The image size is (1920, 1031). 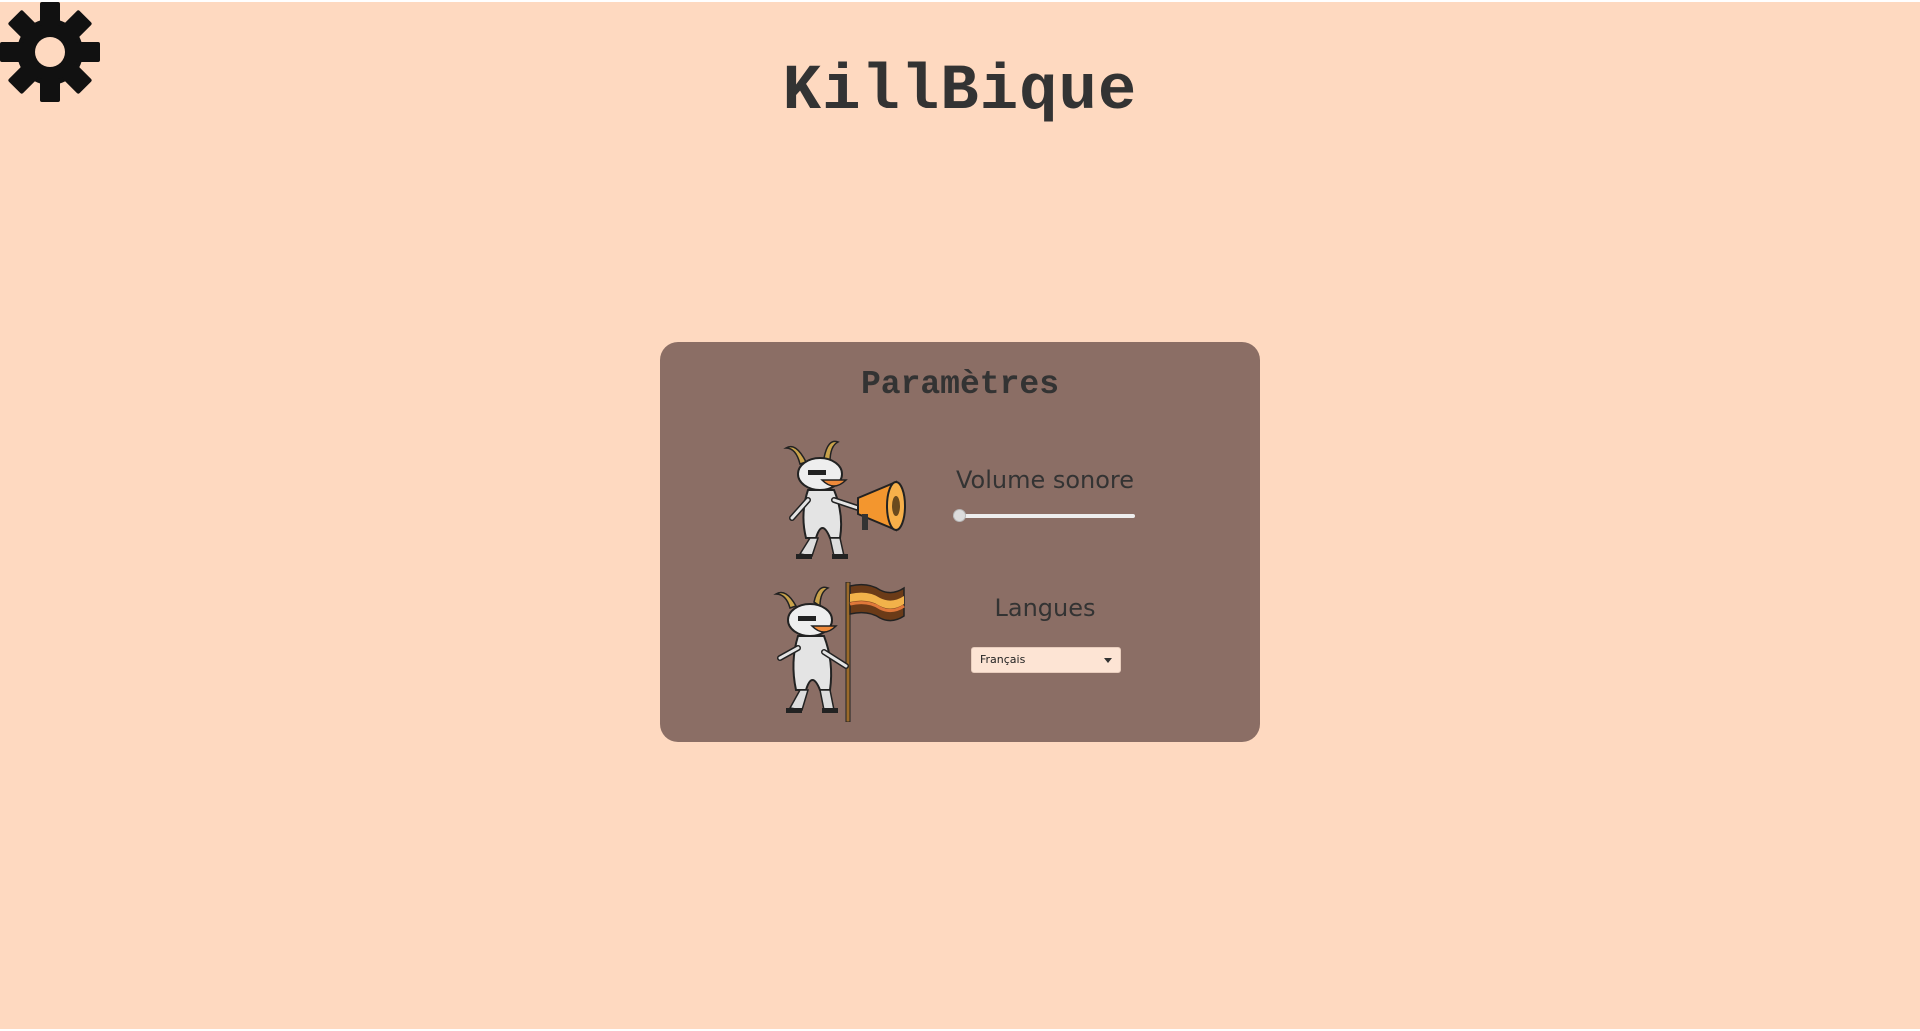 What do you see at coordinates (1045, 608) in the screenshot?
I see `language-label: Langues` at bounding box center [1045, 608].